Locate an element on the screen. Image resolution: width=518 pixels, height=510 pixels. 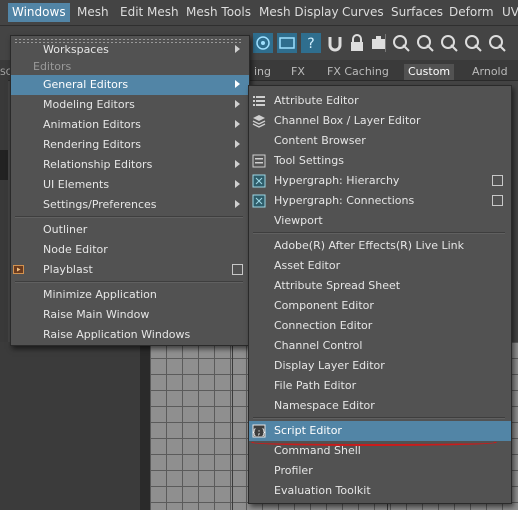
snap-points-icon is located at coordinates (401, 43).